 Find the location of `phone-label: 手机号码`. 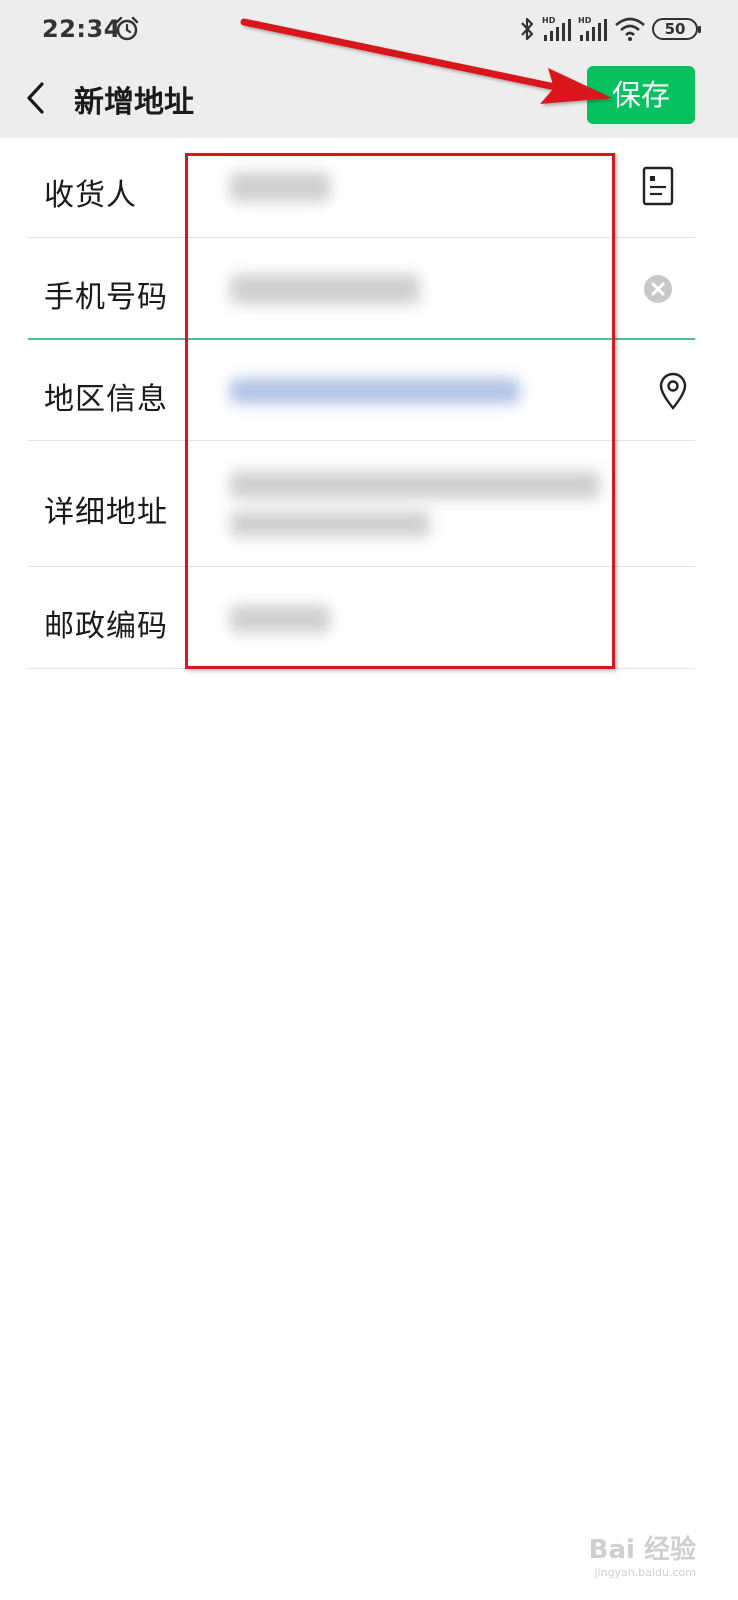

phone-label: 手机号码 is located at coordinates (106, 297).